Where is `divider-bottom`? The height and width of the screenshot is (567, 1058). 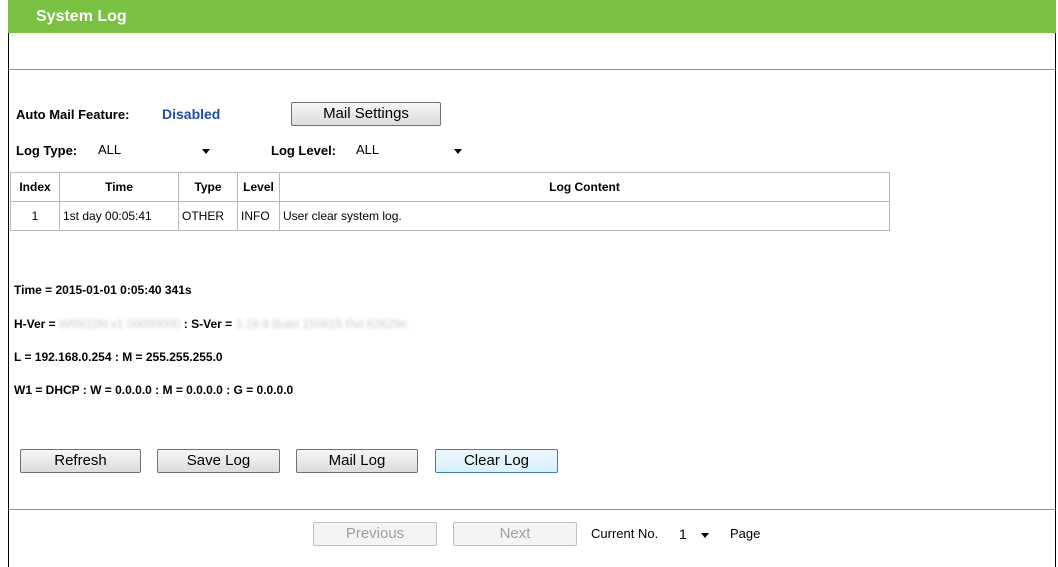 divider-bottom is located at coordinates (532, 509).